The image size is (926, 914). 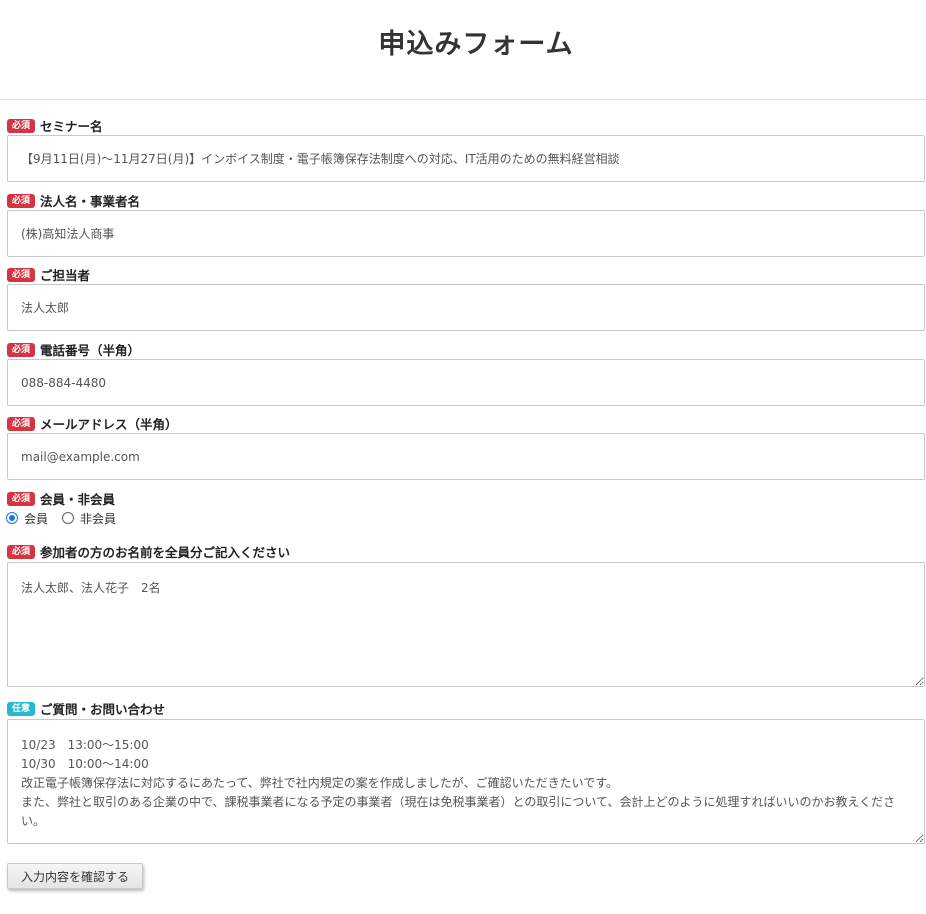 I want to click on participants-label-text: 参加者の方のお名前を全員分ご記入ください, so click(x=165, y=552).